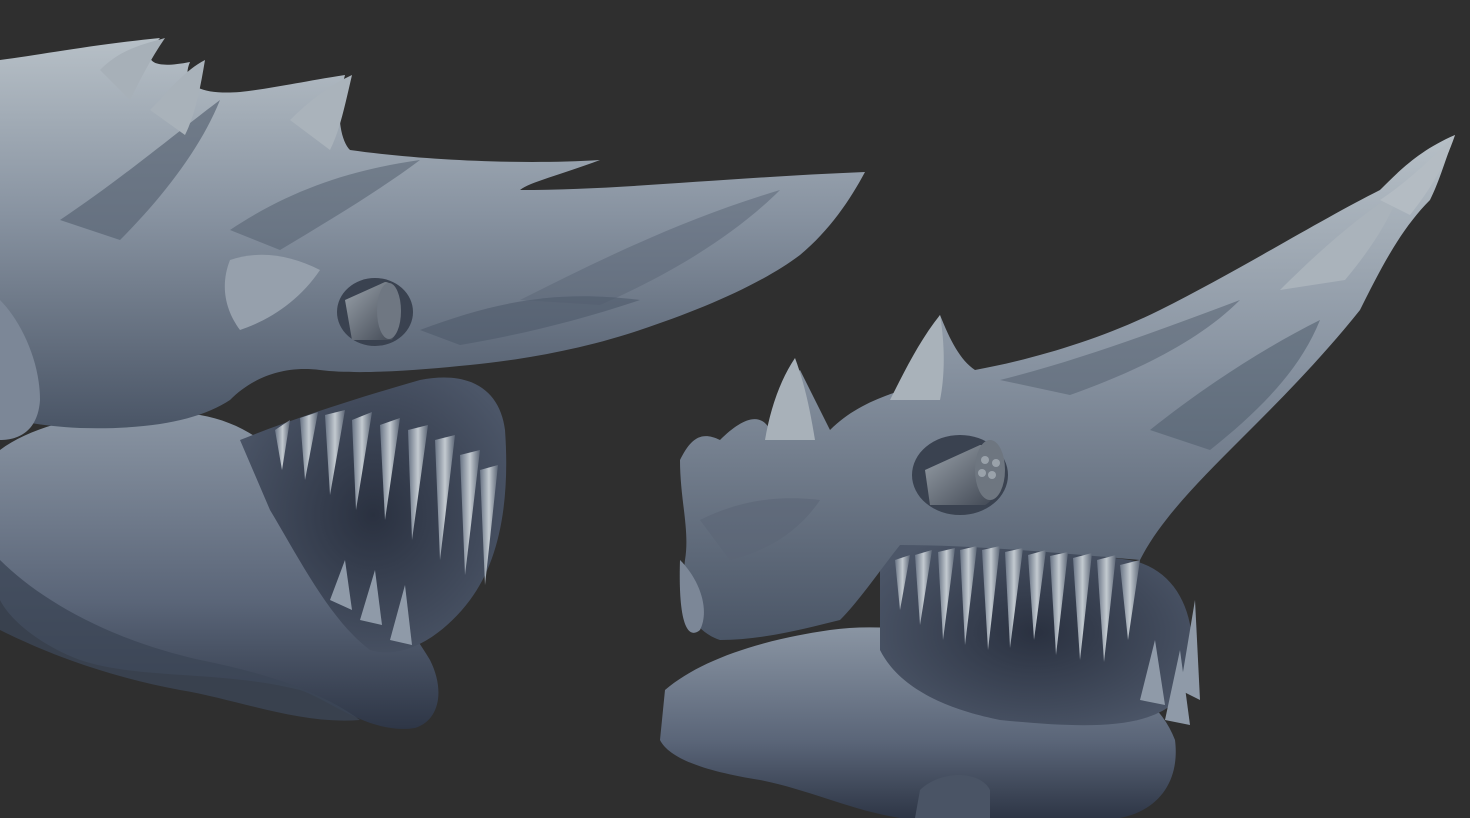  I want to click on right-horn-tip, so click(1417, 175).